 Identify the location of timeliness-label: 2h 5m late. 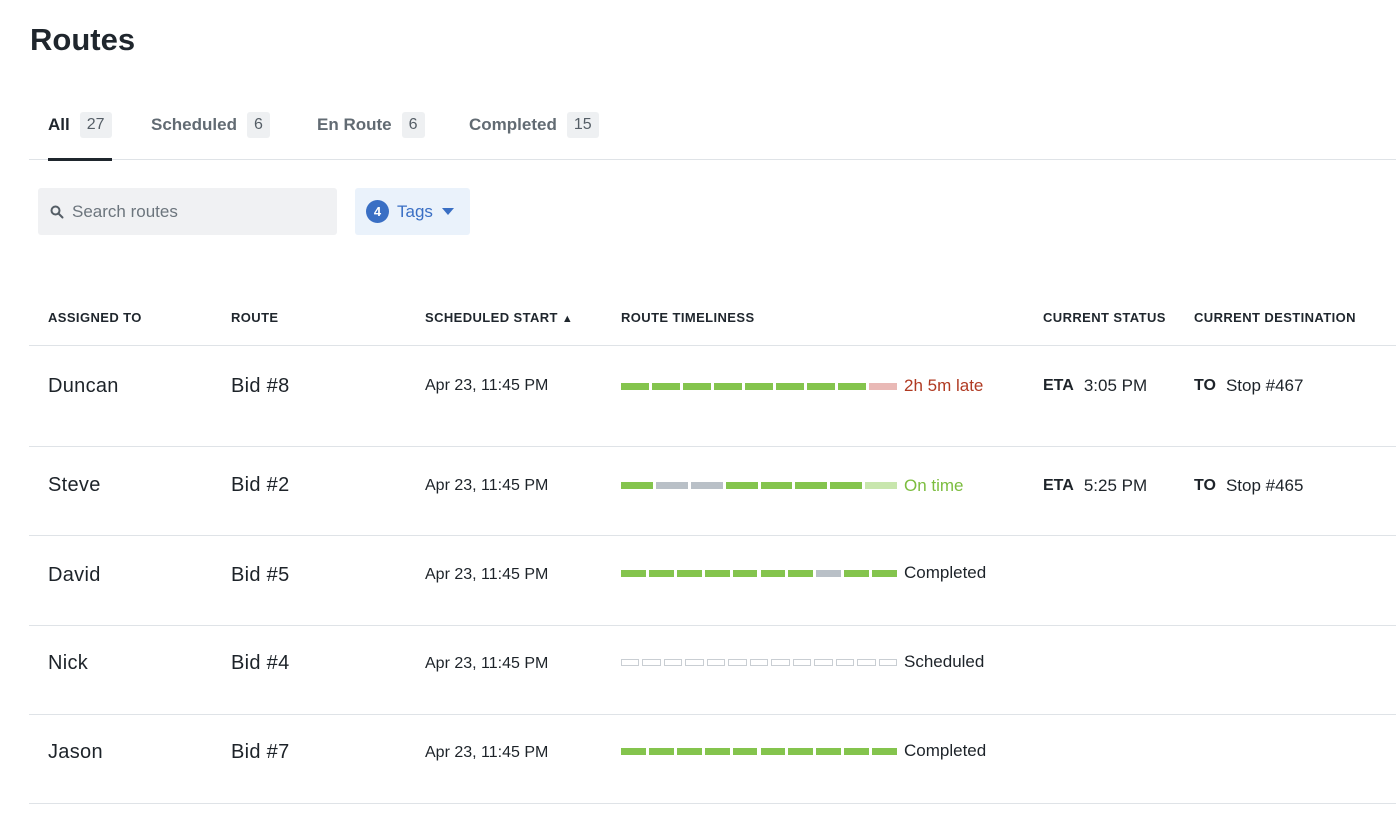
(944, 385).